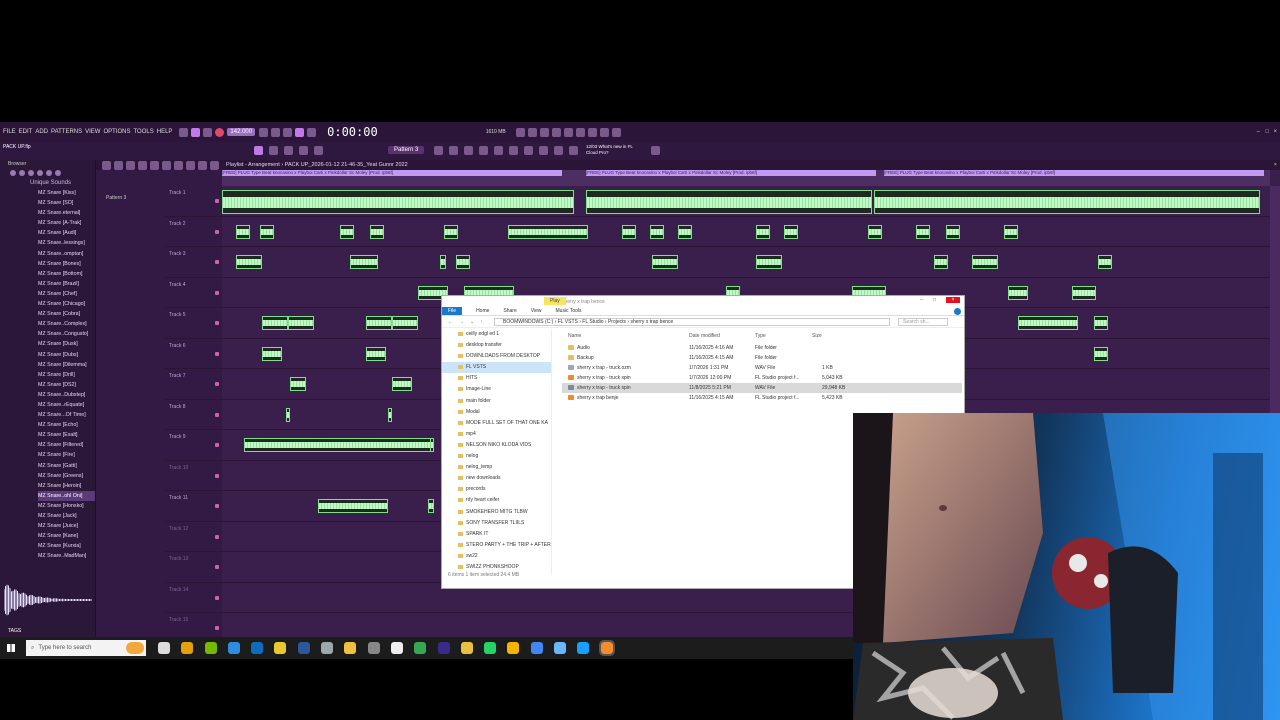  What do you see at coordinates (532, 132) in the screenshot?
I see `mixer-icon` at bounding box center [532, 132].